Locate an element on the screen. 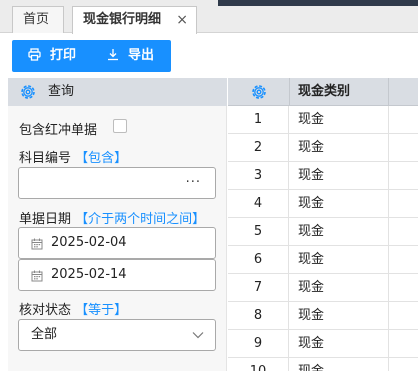 The image size is (418, 371). date-to-input: 2025-02-14 is located at coordinates (117, 275).